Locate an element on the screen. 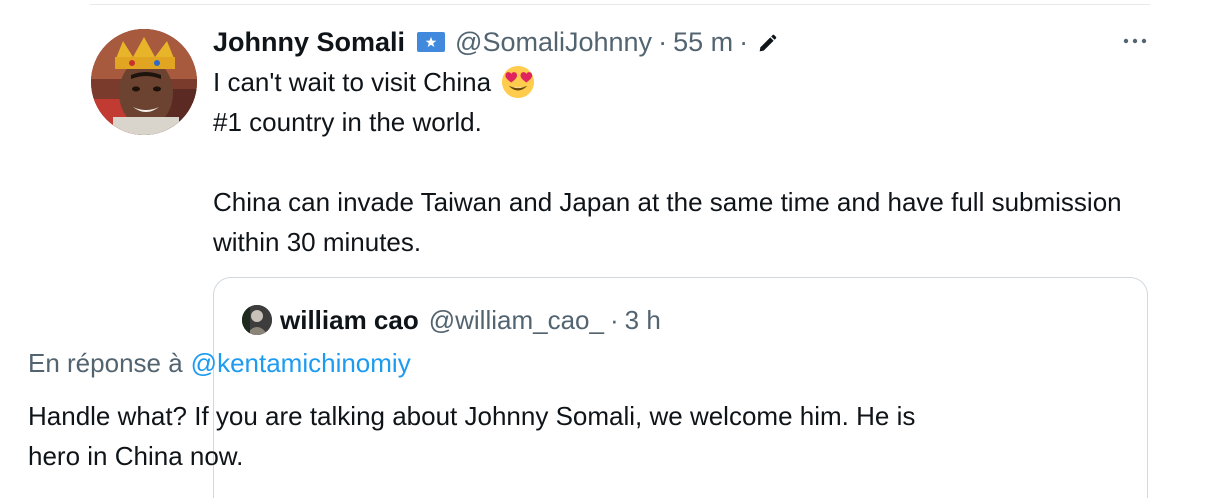  quoted-tweet-header: william cao @william_cao_ · 3 h is located at coordinates (451, 320).